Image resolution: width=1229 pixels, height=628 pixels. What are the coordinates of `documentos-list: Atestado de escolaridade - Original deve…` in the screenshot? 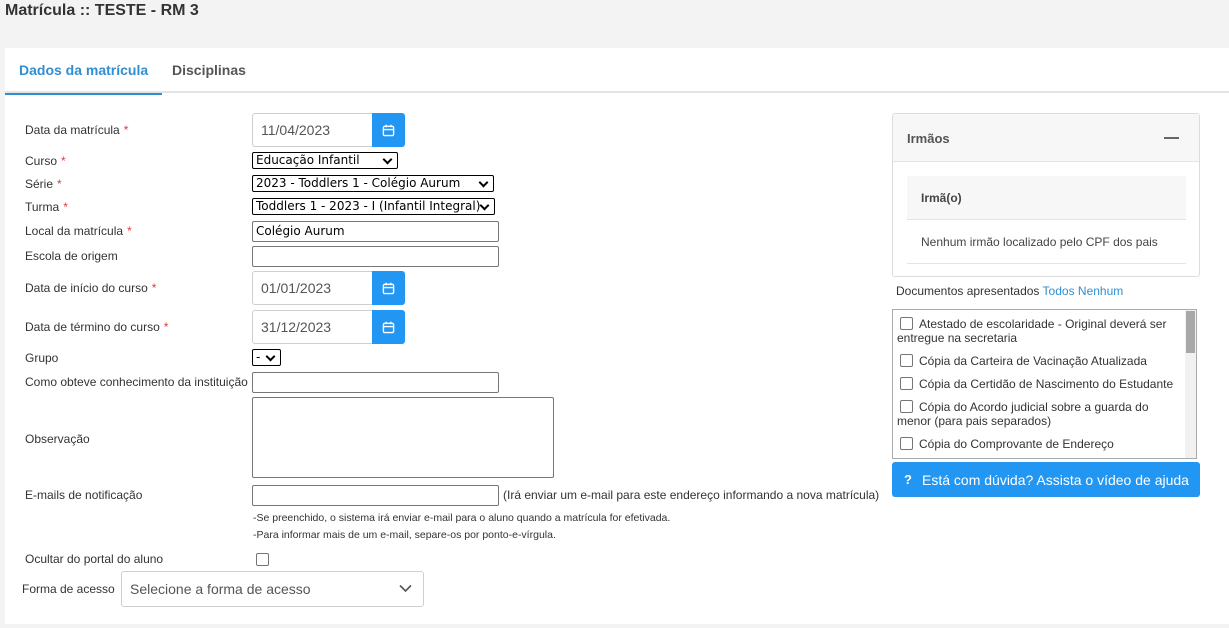 It's located at (1044, 384).